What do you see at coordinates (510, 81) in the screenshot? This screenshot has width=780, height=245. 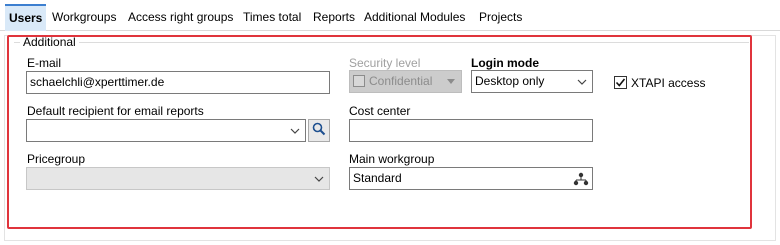 I see `login-mode-value: Desktop only` at bounding box center [510, 81].